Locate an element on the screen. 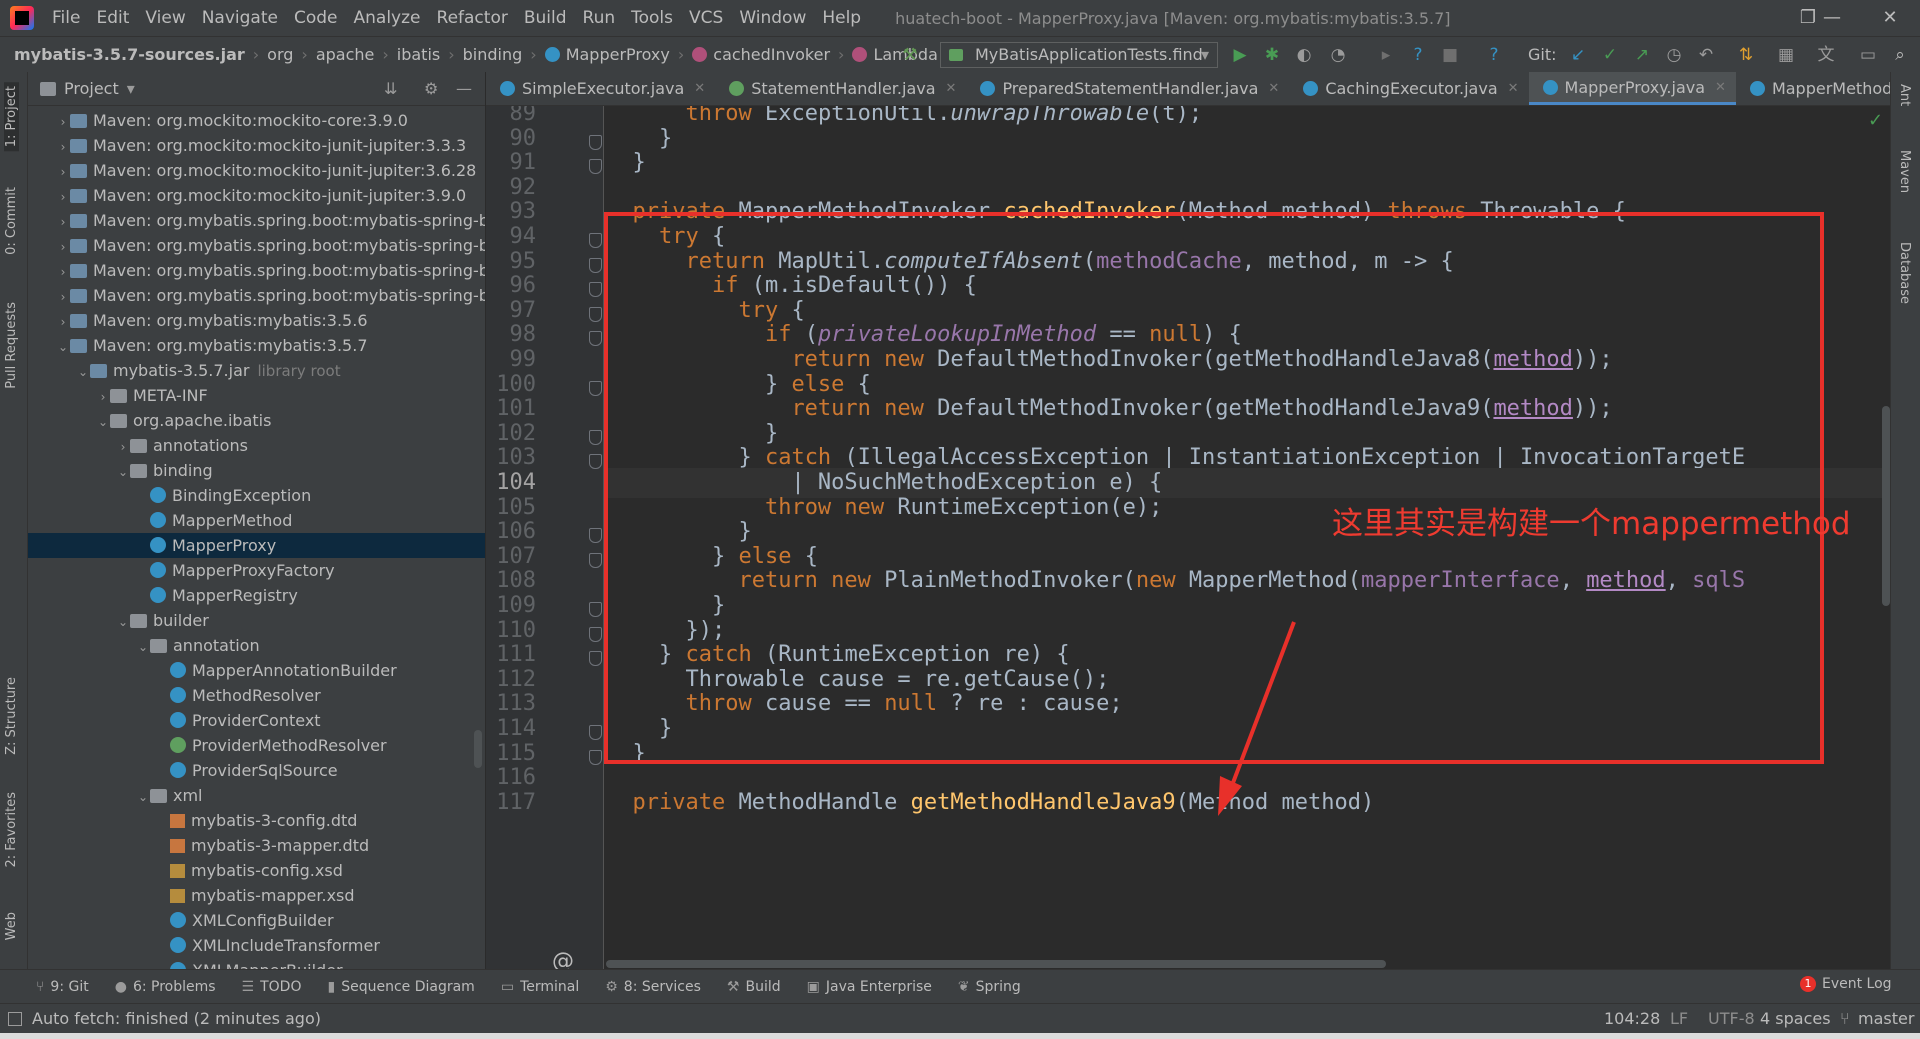 This screenshot has width=1920, height=1039. breadcrumb-binding: binding is located at coordinates (493, 54).